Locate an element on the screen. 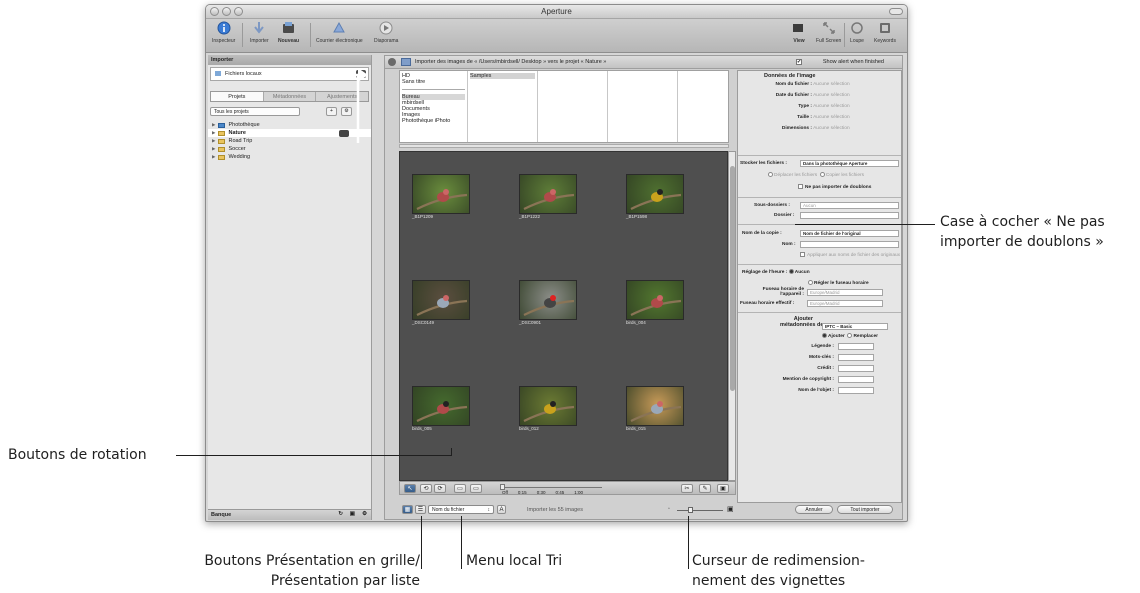  tab-projects: Projets is located at coordinates (237, 96).